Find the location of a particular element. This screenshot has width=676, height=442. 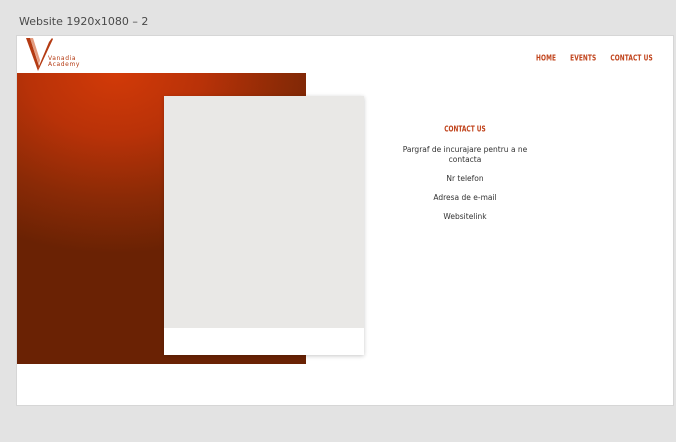

contact-title: CONTACT US is located at coordinates (465, 129).